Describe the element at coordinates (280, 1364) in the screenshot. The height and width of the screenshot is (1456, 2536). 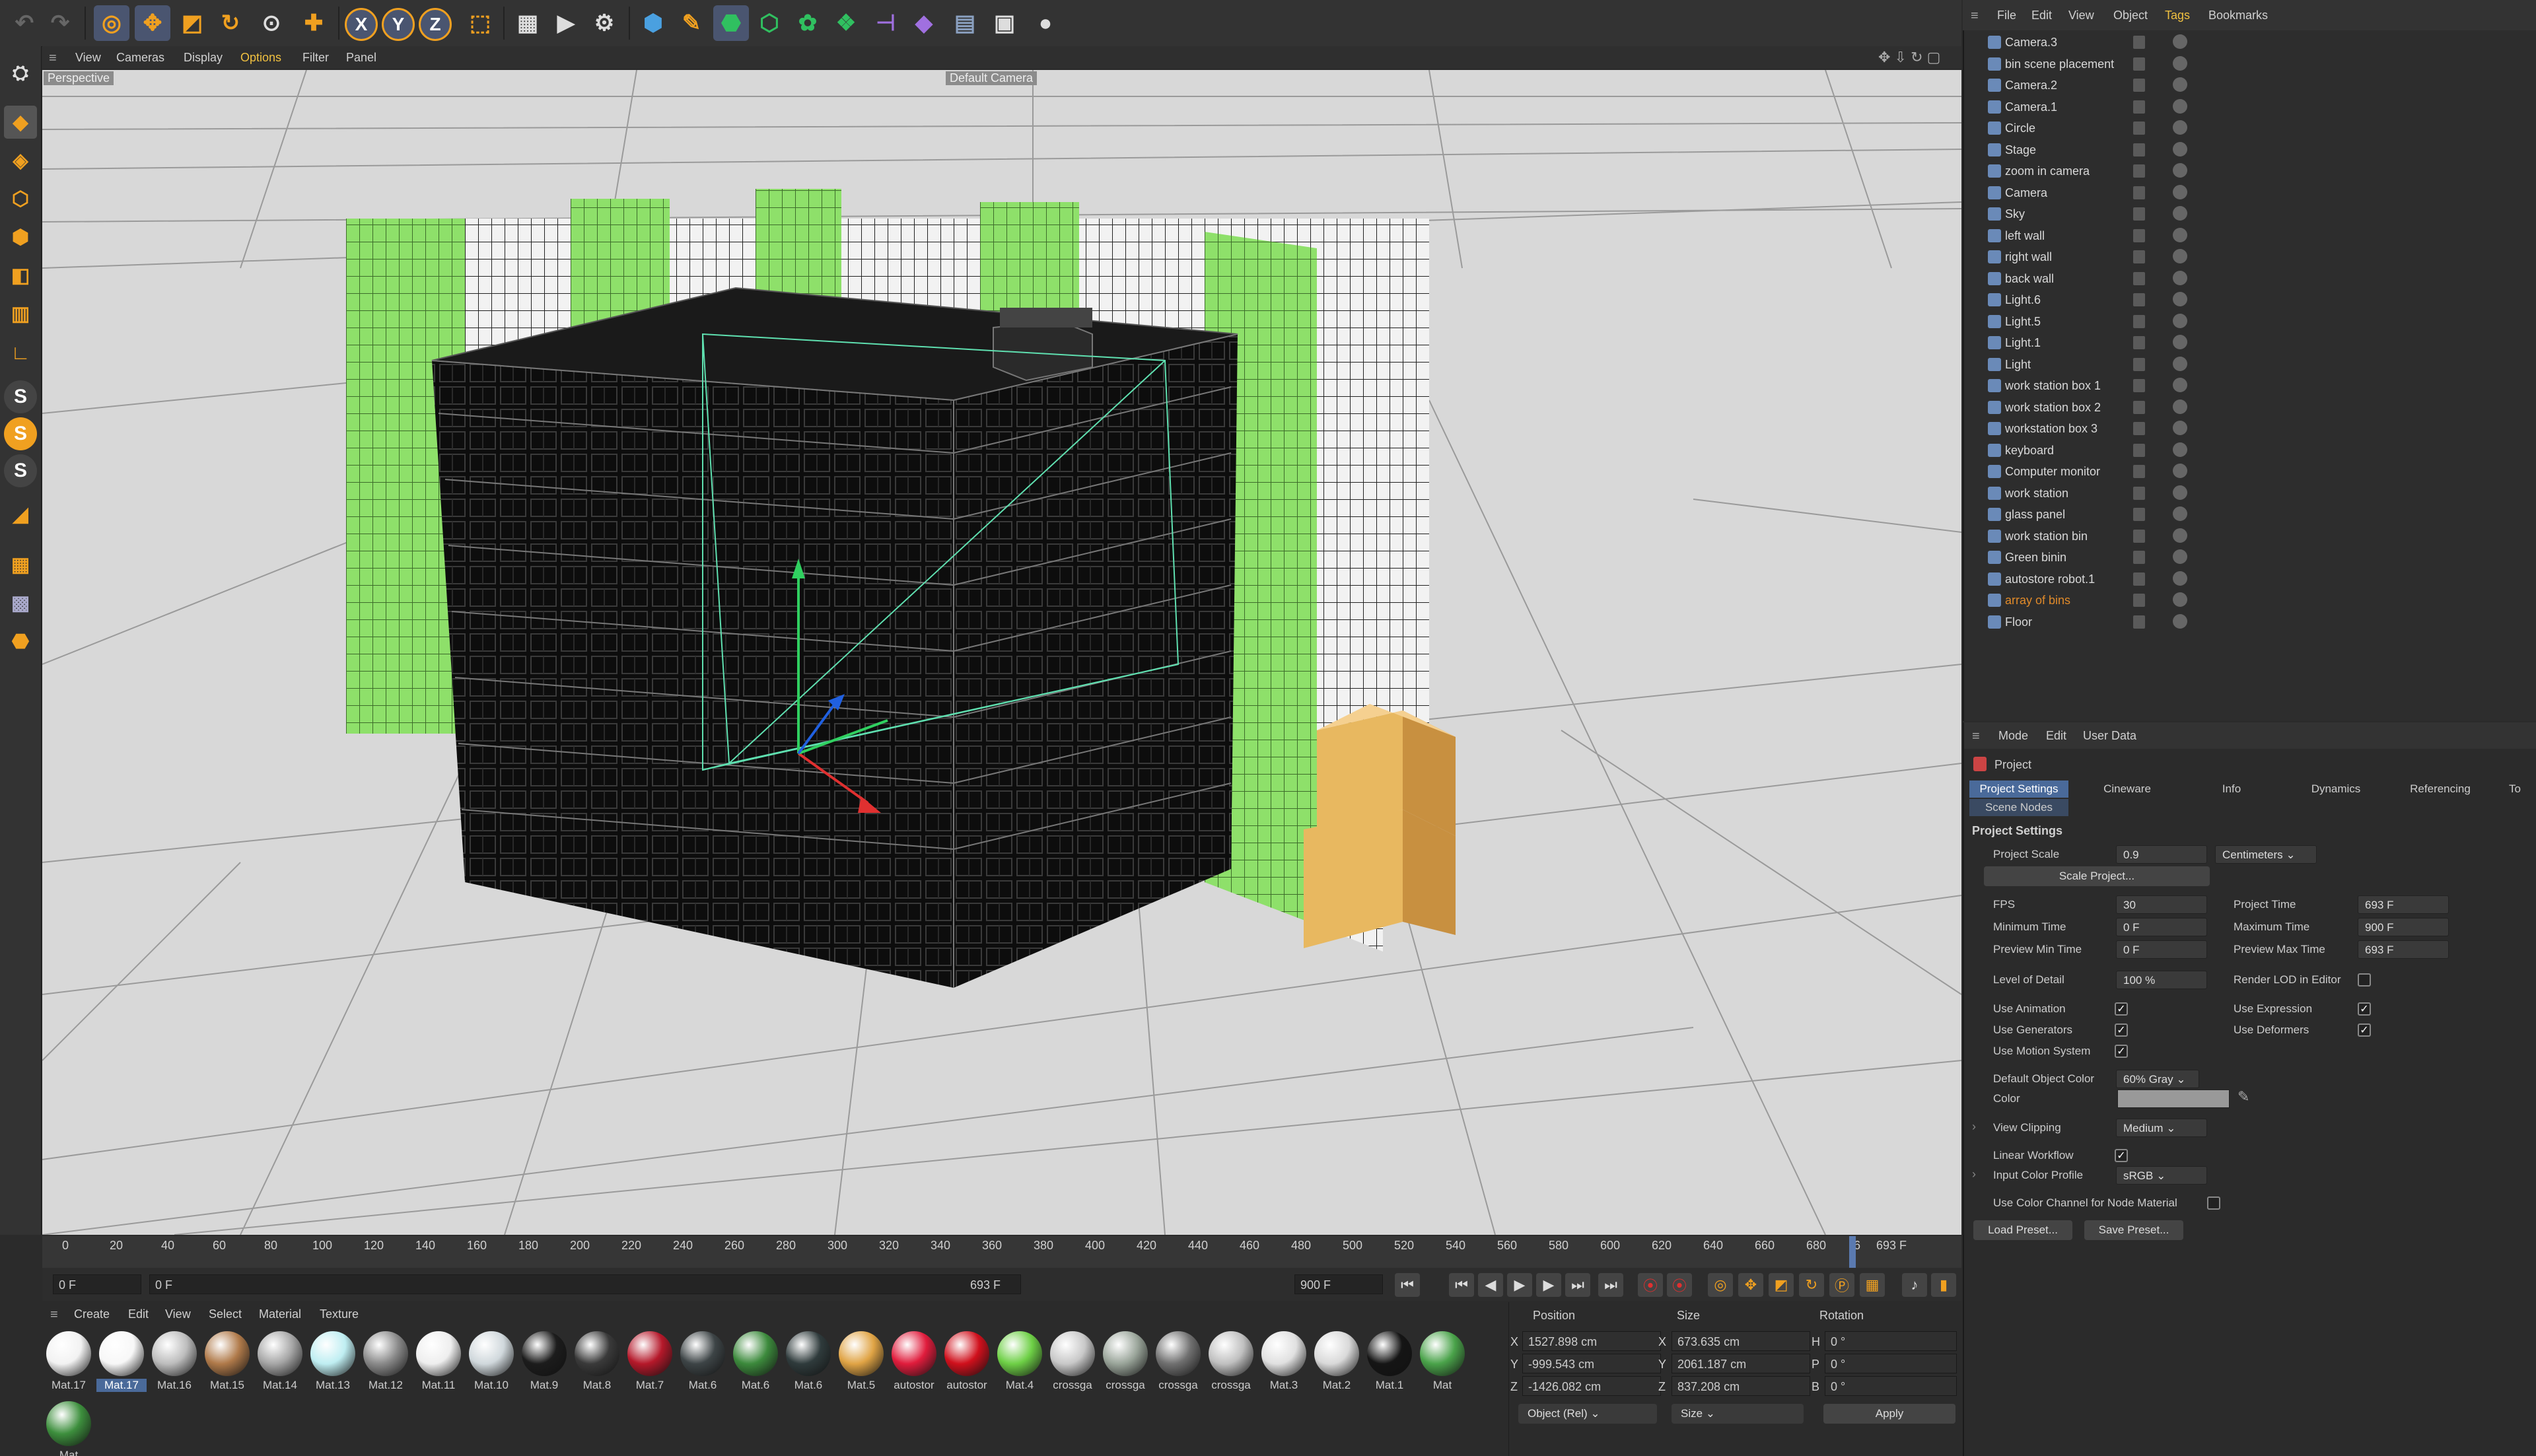
I see `material-swatch: Mat.14` at that location.